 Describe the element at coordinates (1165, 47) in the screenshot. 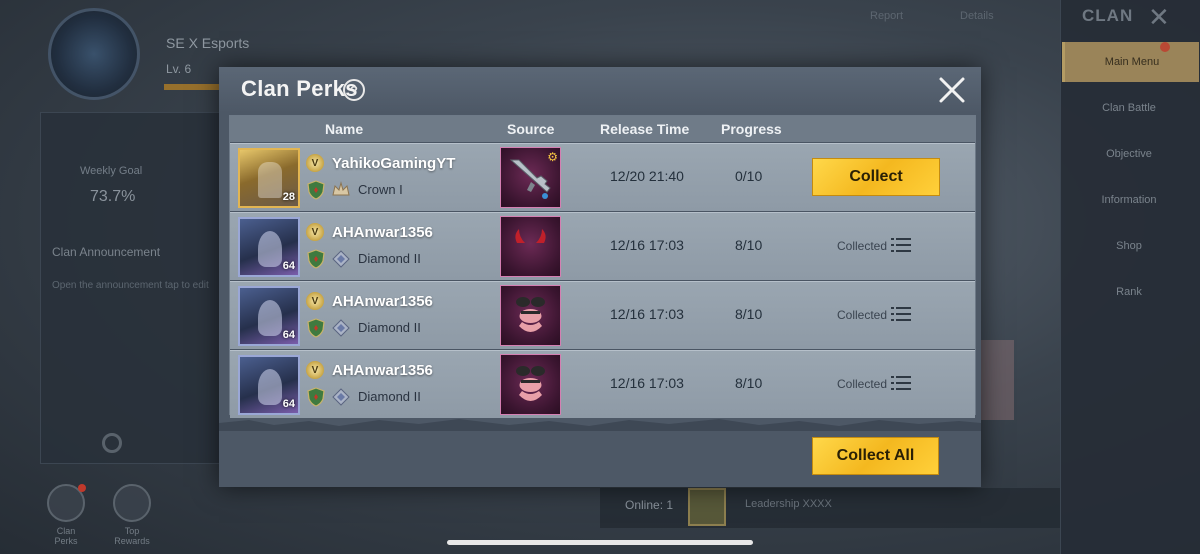

I see `sidebar-notification-dot` at that location.